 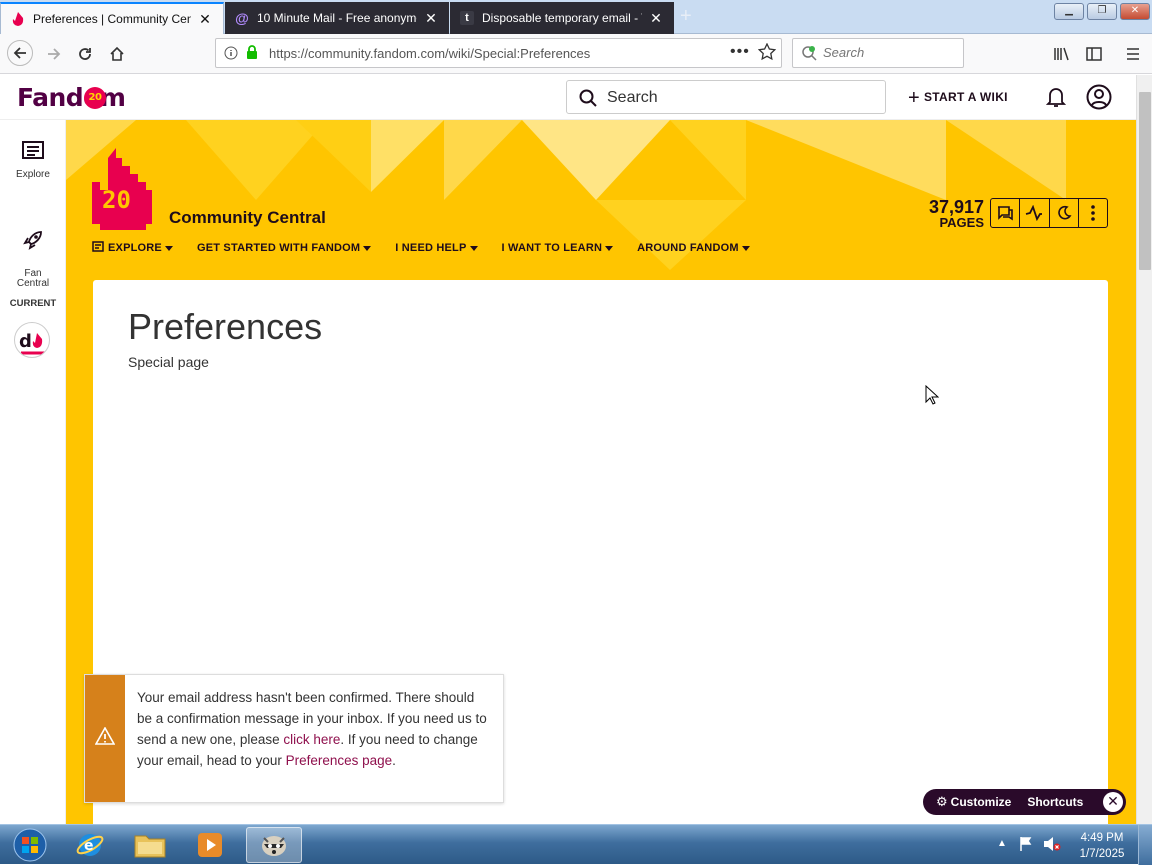 I want to click on current-wiki-avatar: d, so click(x=32, y=340).